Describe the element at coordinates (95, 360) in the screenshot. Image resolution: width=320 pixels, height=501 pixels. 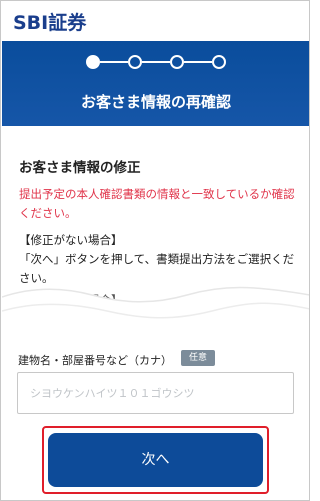
I see `building-name-label: 建物名・部屋番号など（カナ）` at that location.